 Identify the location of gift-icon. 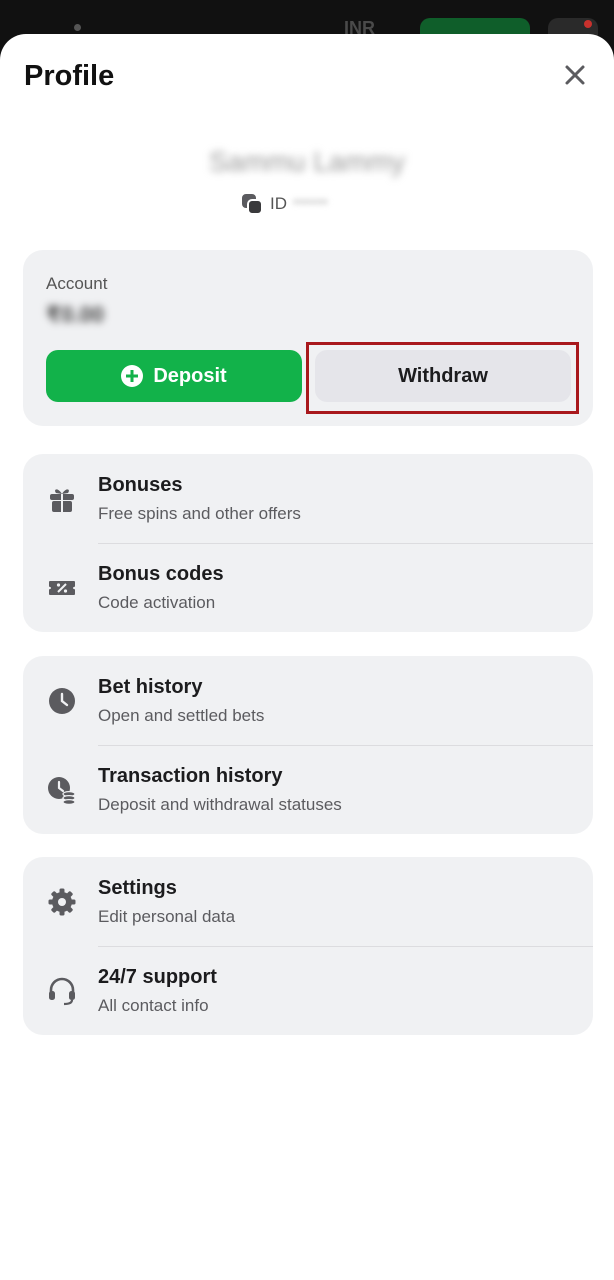
(62, 500).